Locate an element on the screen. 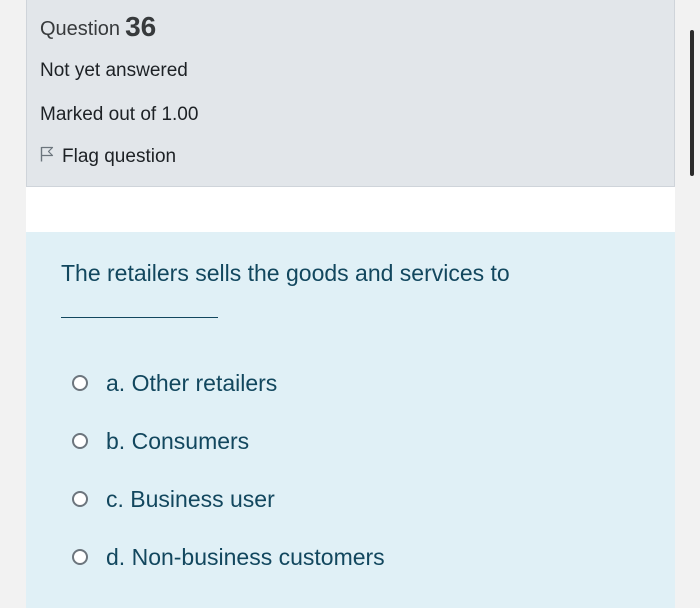 This screenshot has height=608, width=700. question-number: 36 is located at coordinates (141, 26).